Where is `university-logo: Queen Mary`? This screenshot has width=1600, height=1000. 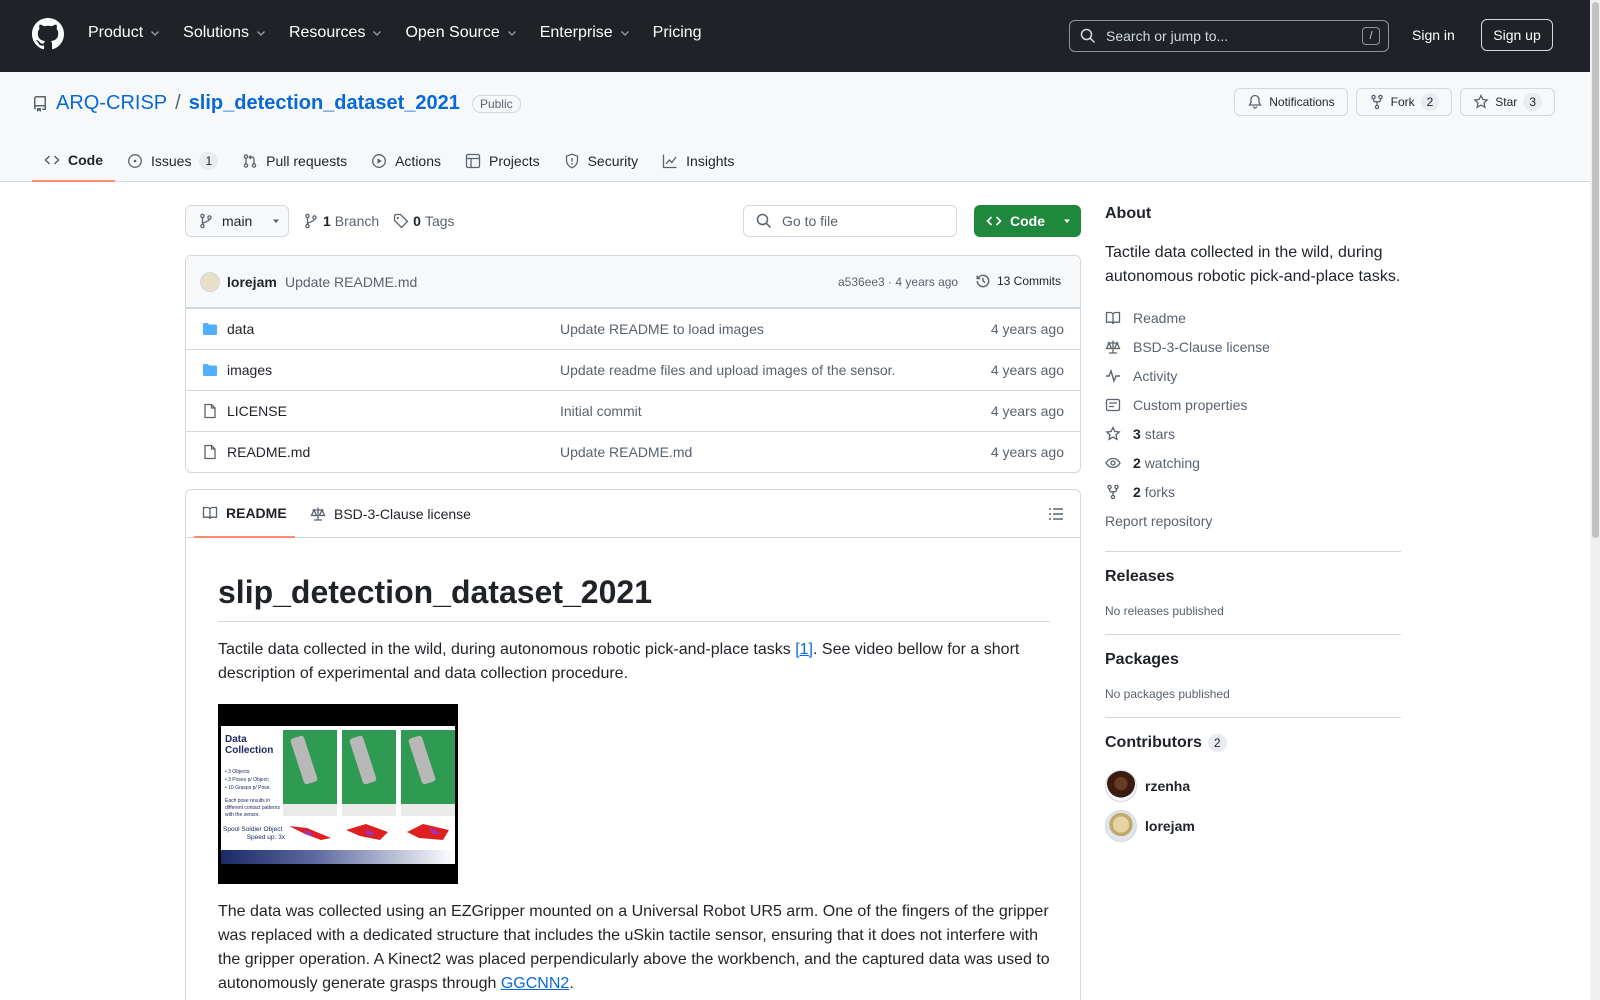
university-logo: Queen Mary is located at coordinates (251, 846).